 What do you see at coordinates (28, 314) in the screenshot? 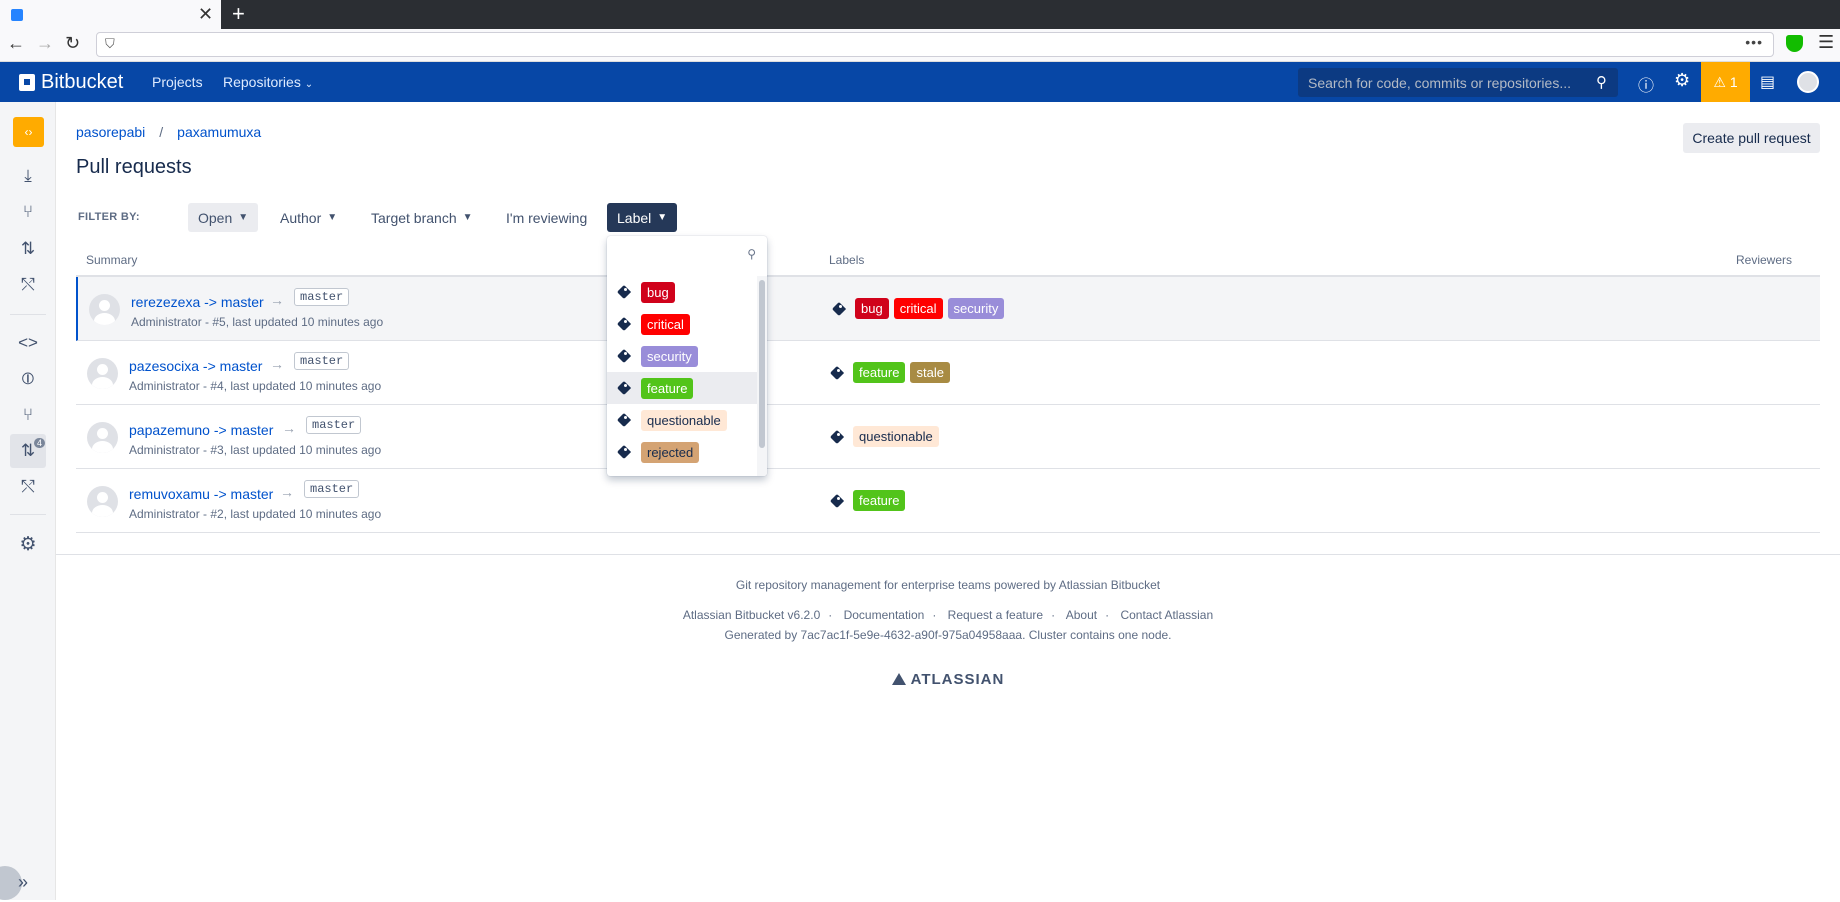
I see `sidebar-divider` at bounding box center [28, 314].